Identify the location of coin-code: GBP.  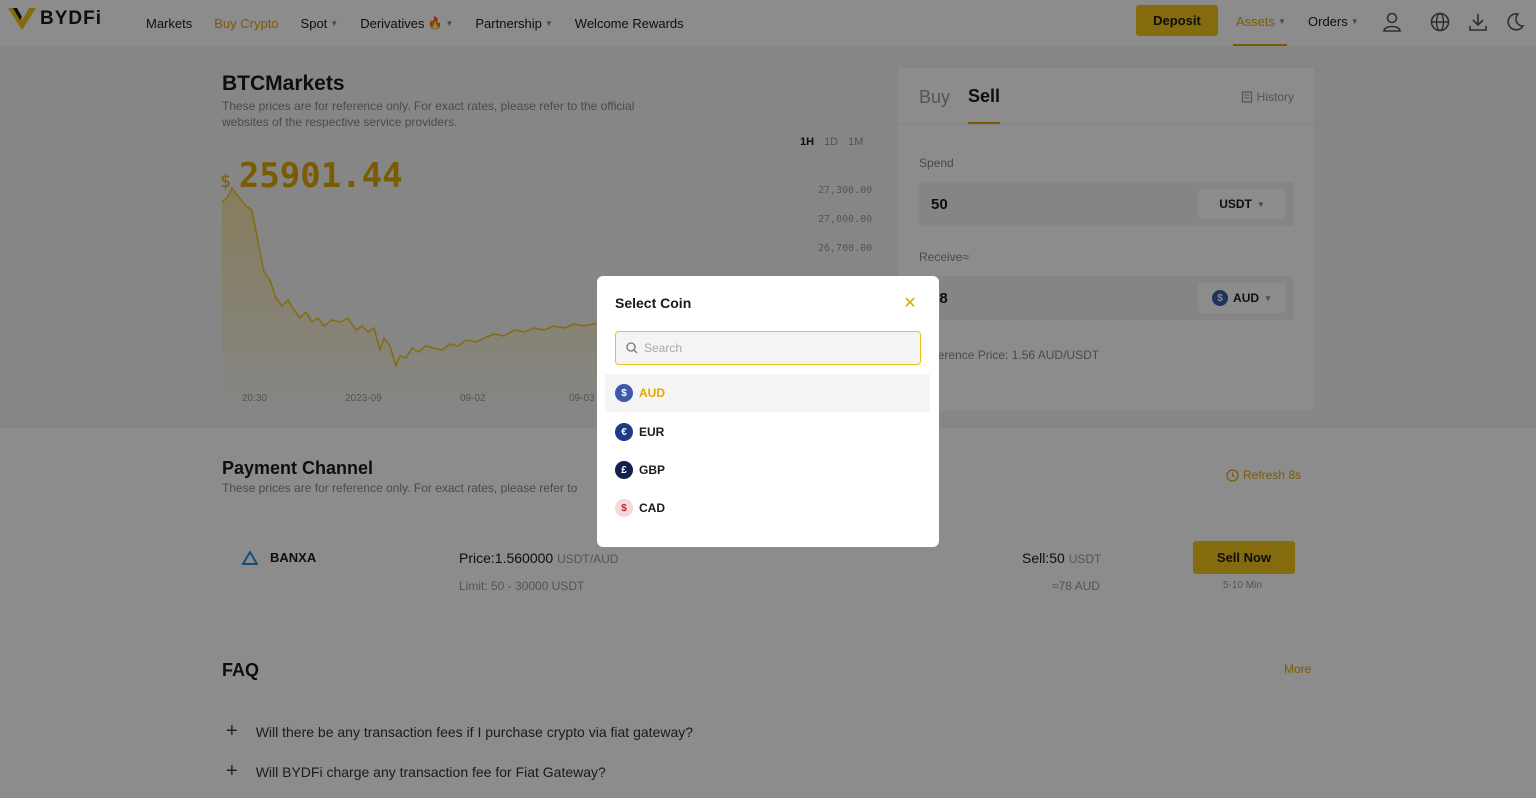
(652, 470).